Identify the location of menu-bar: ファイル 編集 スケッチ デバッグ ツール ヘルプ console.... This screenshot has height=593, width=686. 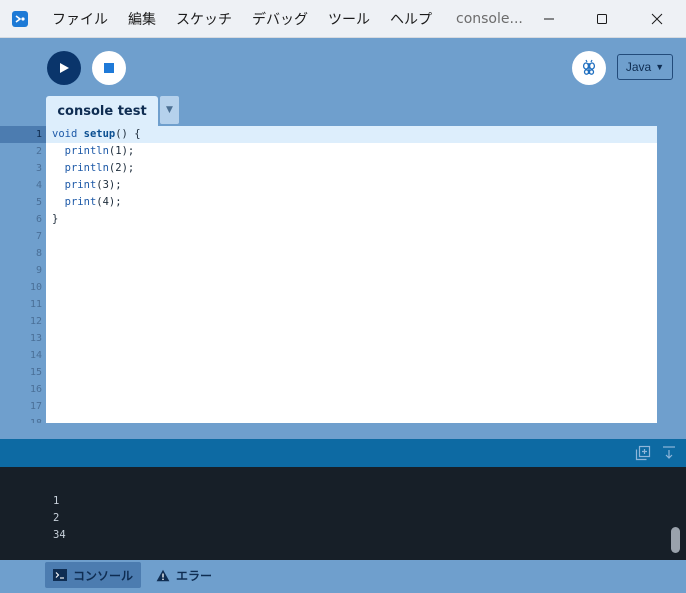
(297, 19).